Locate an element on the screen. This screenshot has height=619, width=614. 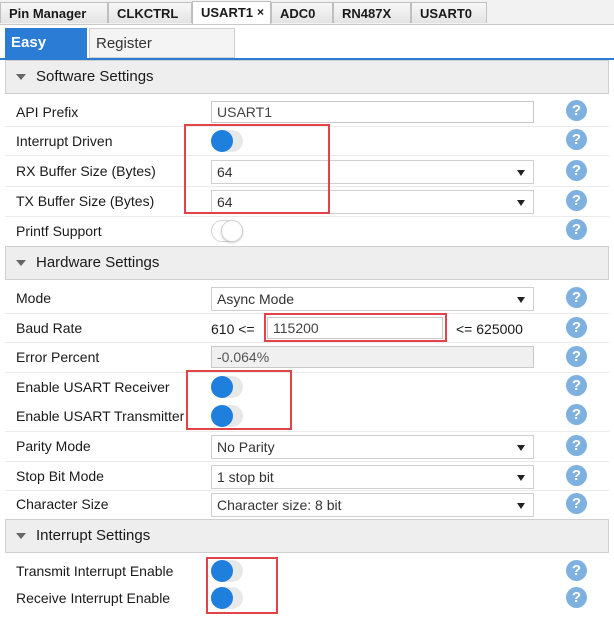
tab-adc0: ADC0 is located at coordinates (302, 12).